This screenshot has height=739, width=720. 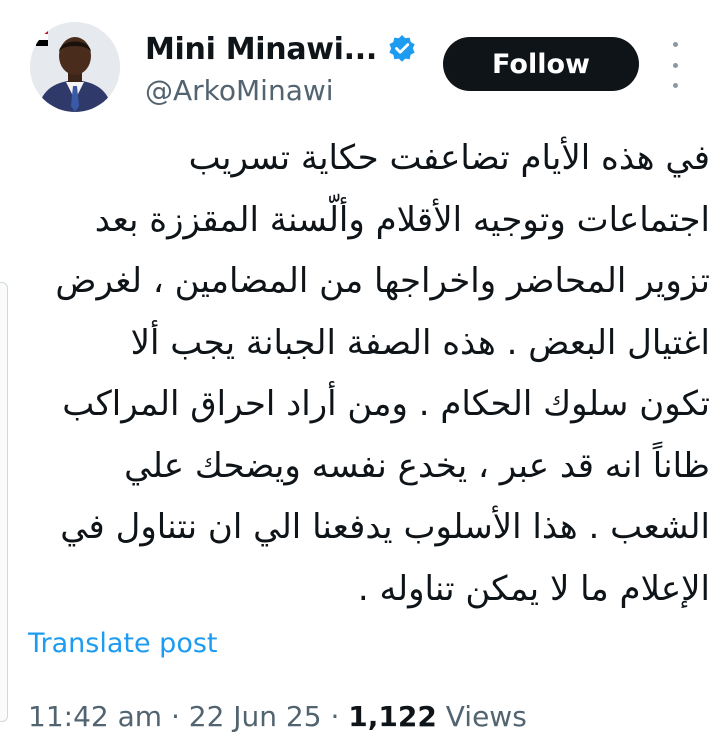 What do you see at coordinates (255, 716) in the screenshot?
I see `post-date: 22 Jun 25` at bounding box center [255, 716].